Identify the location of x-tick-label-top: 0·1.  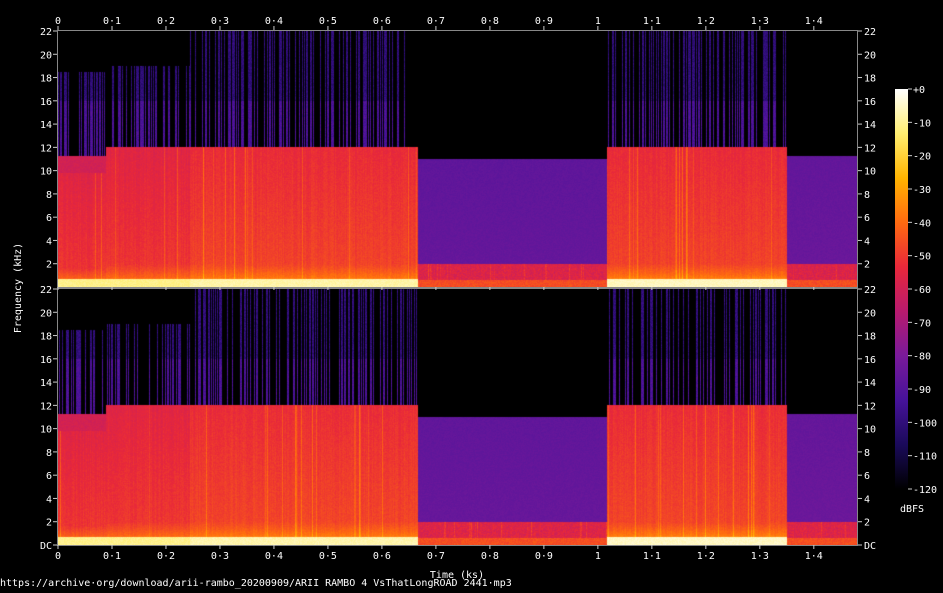
(112, 21).